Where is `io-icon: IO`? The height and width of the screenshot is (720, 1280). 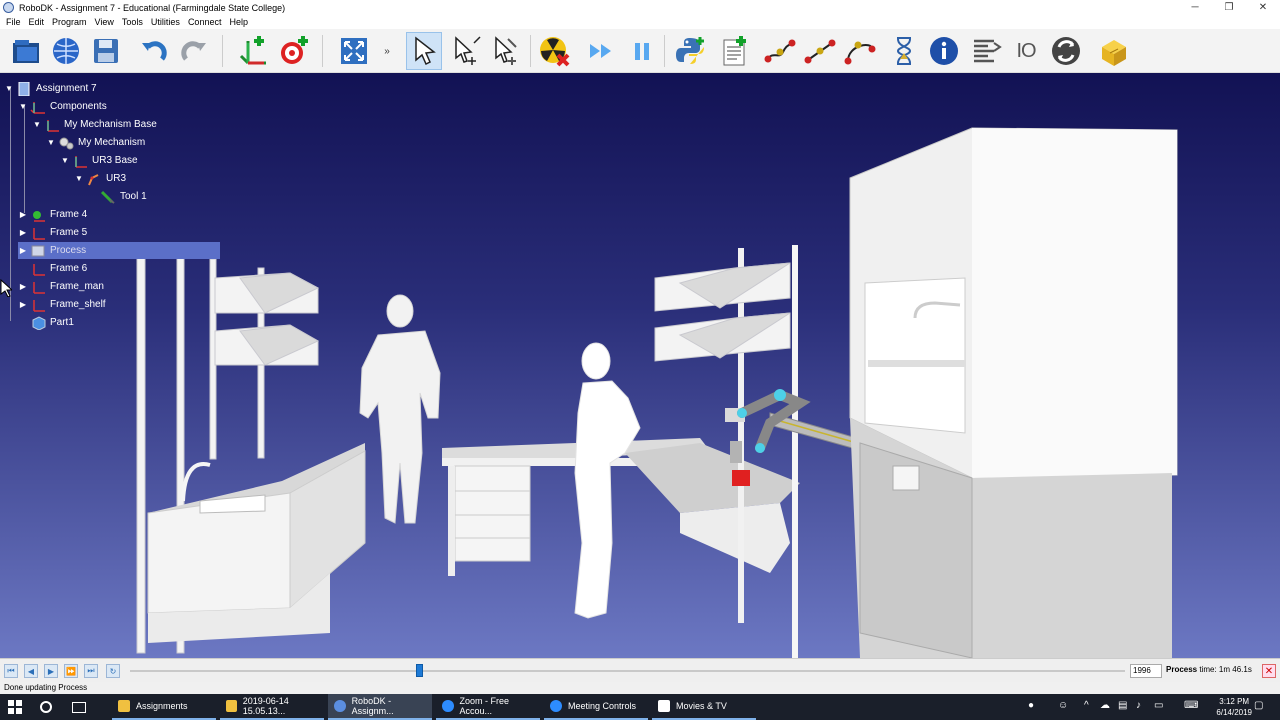 io-icon: IO is located at coordinates (1026, 51).